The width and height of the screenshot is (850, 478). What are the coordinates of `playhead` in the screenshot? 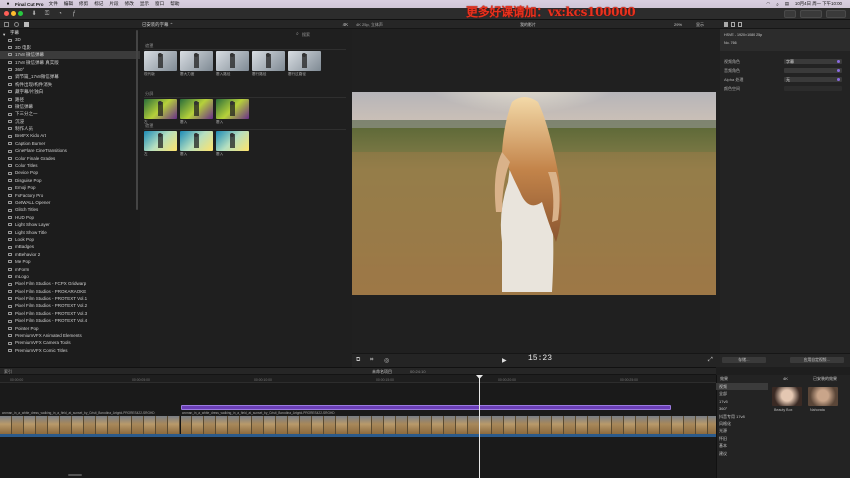 It's located at (479, 426).